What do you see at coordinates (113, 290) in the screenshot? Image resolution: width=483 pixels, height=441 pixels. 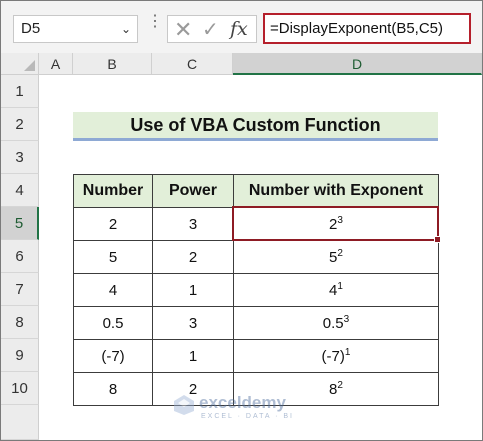 I see `cell-number: 4` at bounding box center [113, 290].